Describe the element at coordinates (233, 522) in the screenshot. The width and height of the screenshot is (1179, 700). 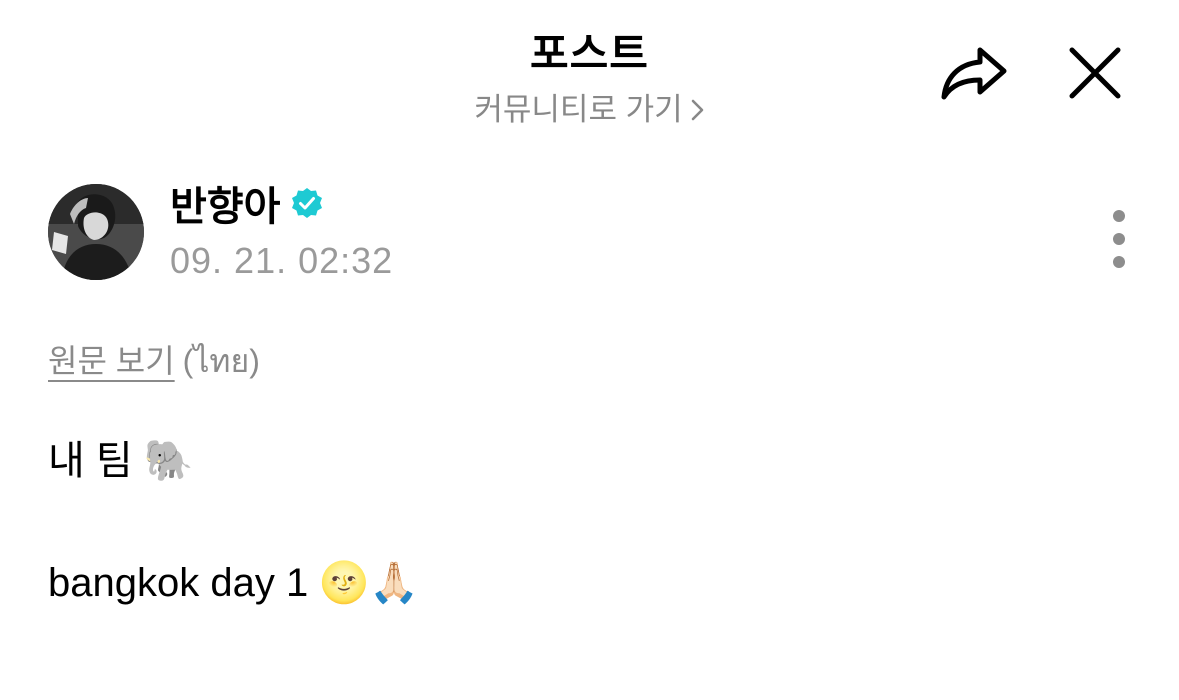
I see `post-content: 내 팀 🐘 bangkok day 1 🌝🙏🏻` at that location.